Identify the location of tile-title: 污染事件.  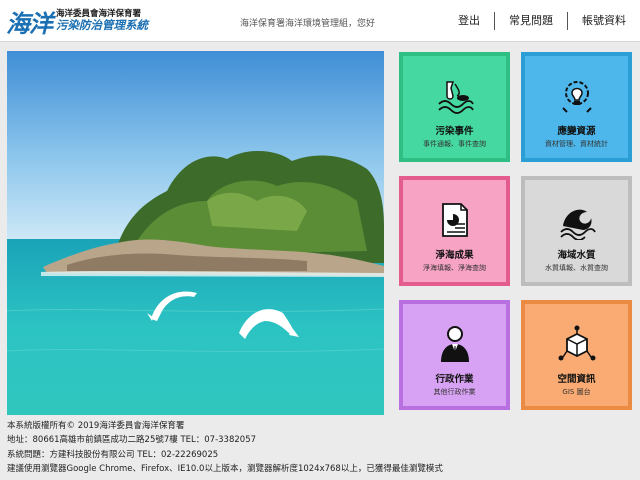
(454, 131).